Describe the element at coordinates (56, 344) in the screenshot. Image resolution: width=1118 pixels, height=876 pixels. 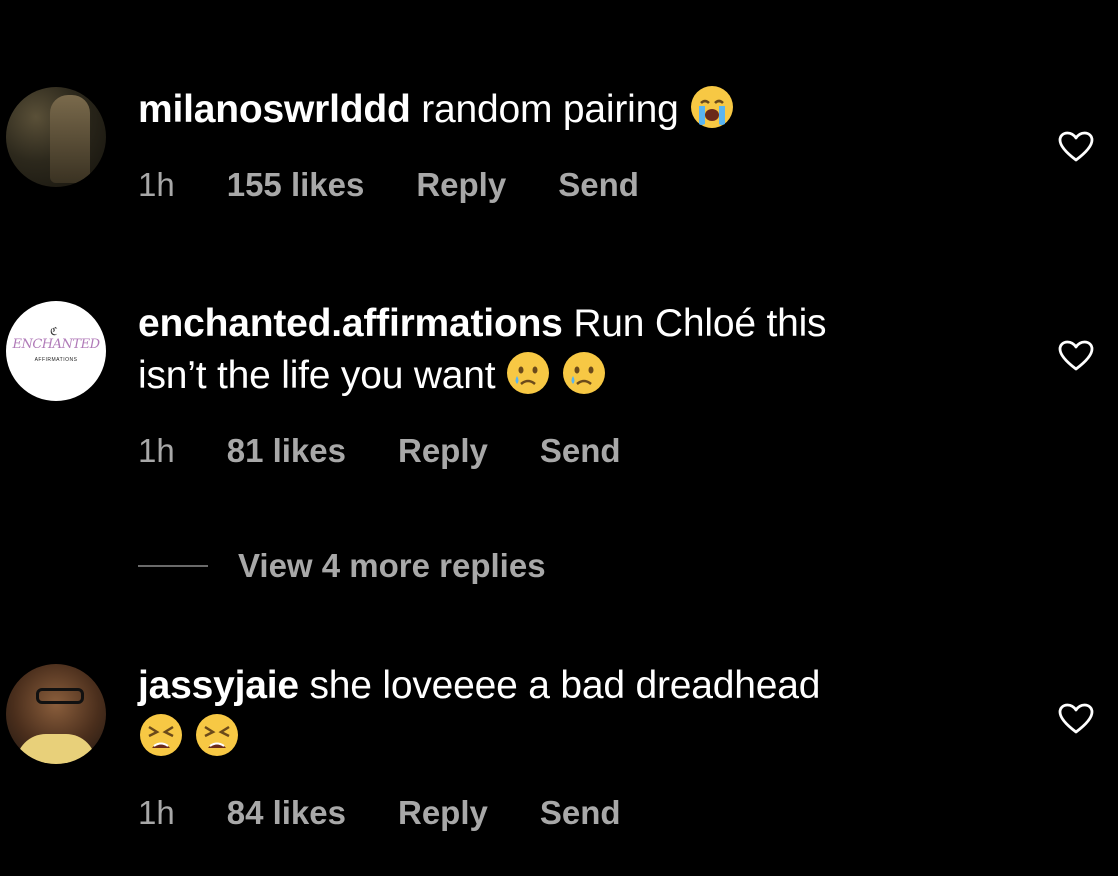
I see `avatar-logo-text: ENCHANTED` at that location.